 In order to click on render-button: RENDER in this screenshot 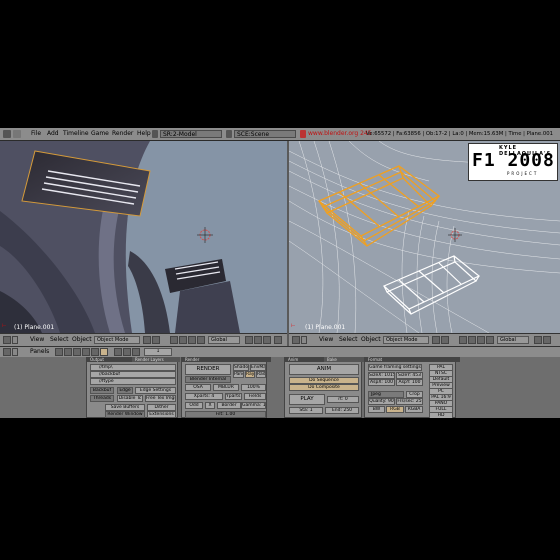, I will do `click(208, 369)`.